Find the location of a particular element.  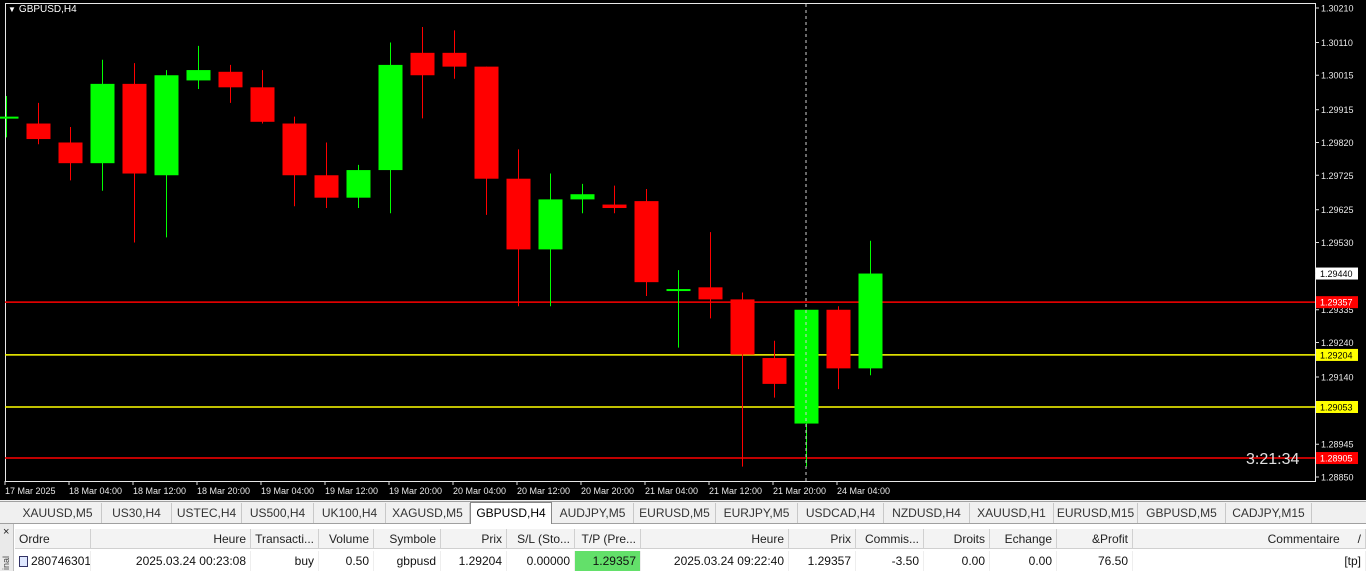

cell-order: 280746301 is located at coordinates (53, 561).